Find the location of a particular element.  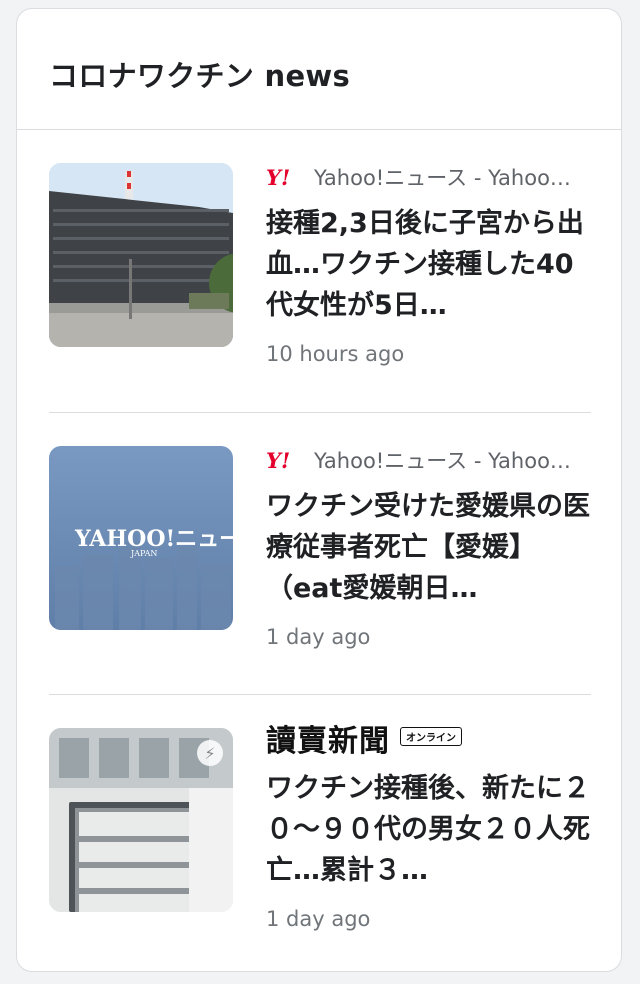

source-row: 讀賣新聞 オンライン is located at coordinates (428, 742).